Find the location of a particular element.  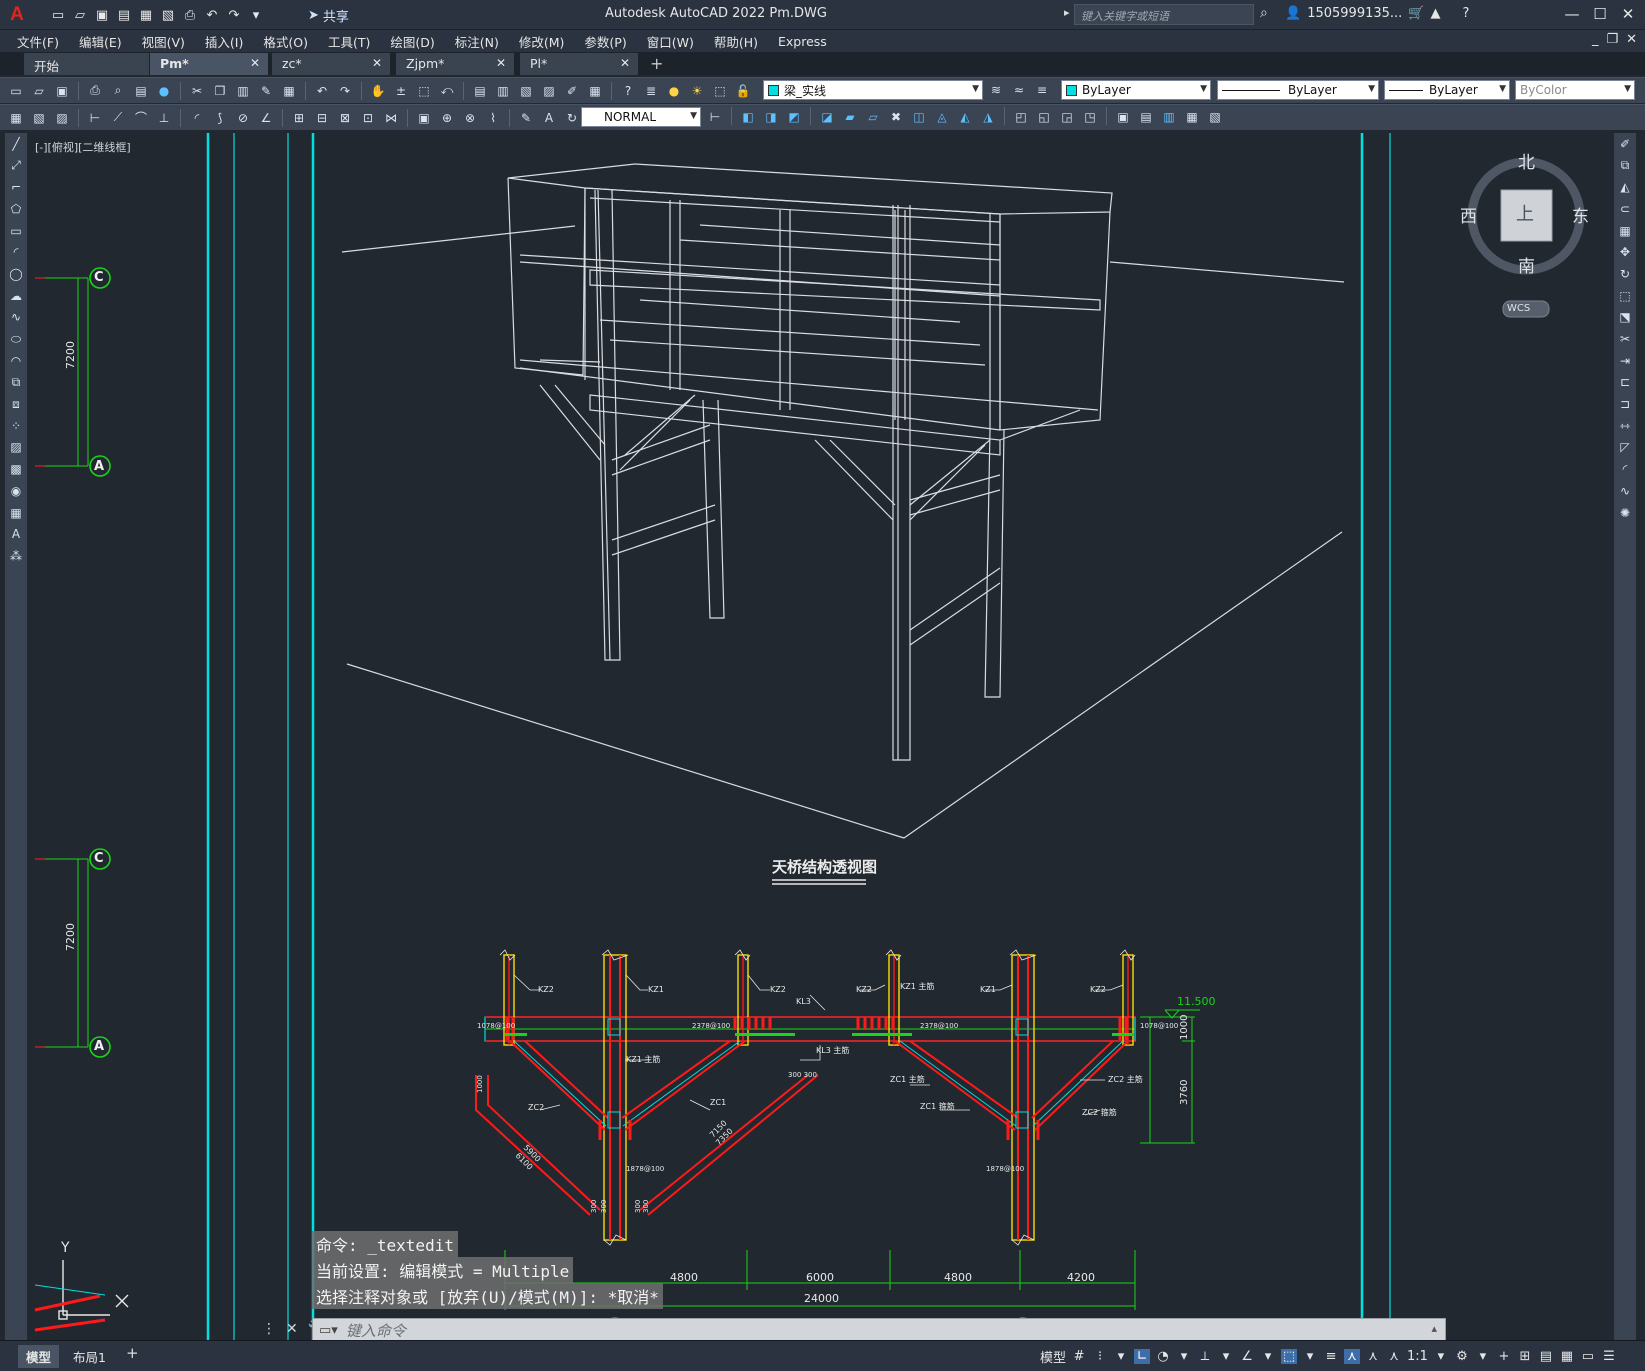

zoom-realtime-icon: ± is located at coordinates (401, 91).